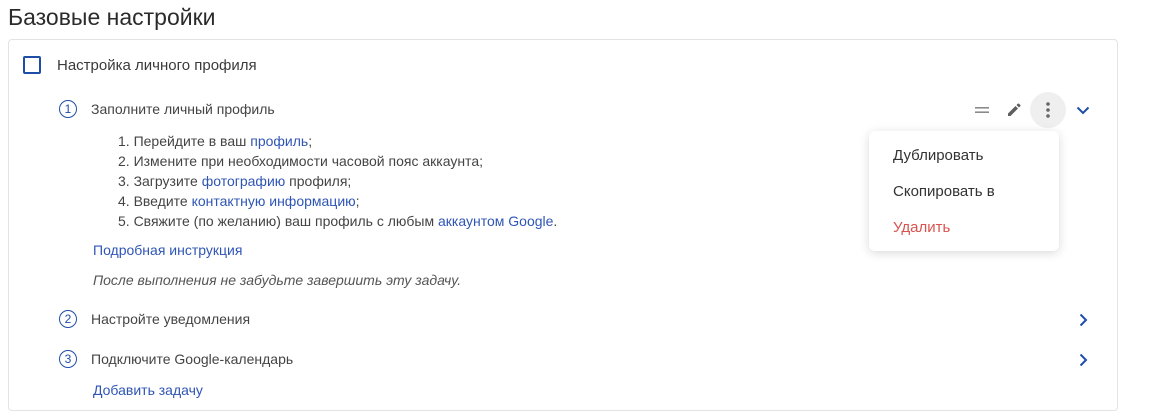 The width and height of the screenshot is (1159, 417). What do you see at coordinates (170, 319) in the screenshot?
I see `task-title: Настройте уведомления` at bounding box center [170, 319].